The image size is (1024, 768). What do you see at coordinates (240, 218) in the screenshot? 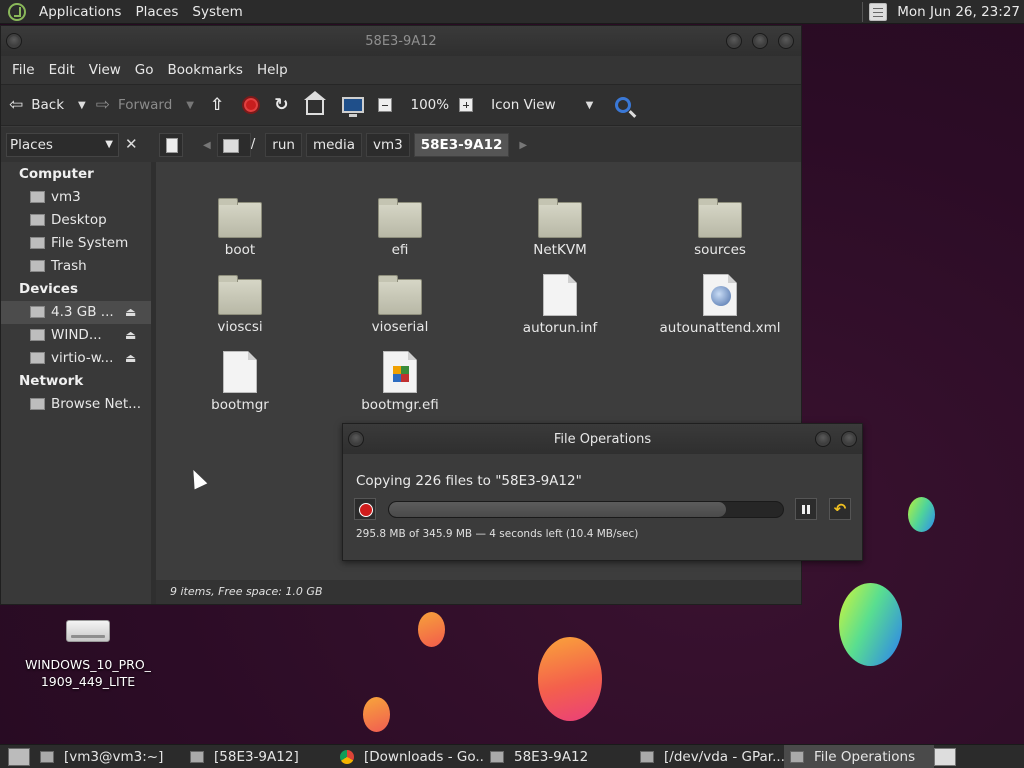
I see `folder-icon` at bounding box center [240, 218].